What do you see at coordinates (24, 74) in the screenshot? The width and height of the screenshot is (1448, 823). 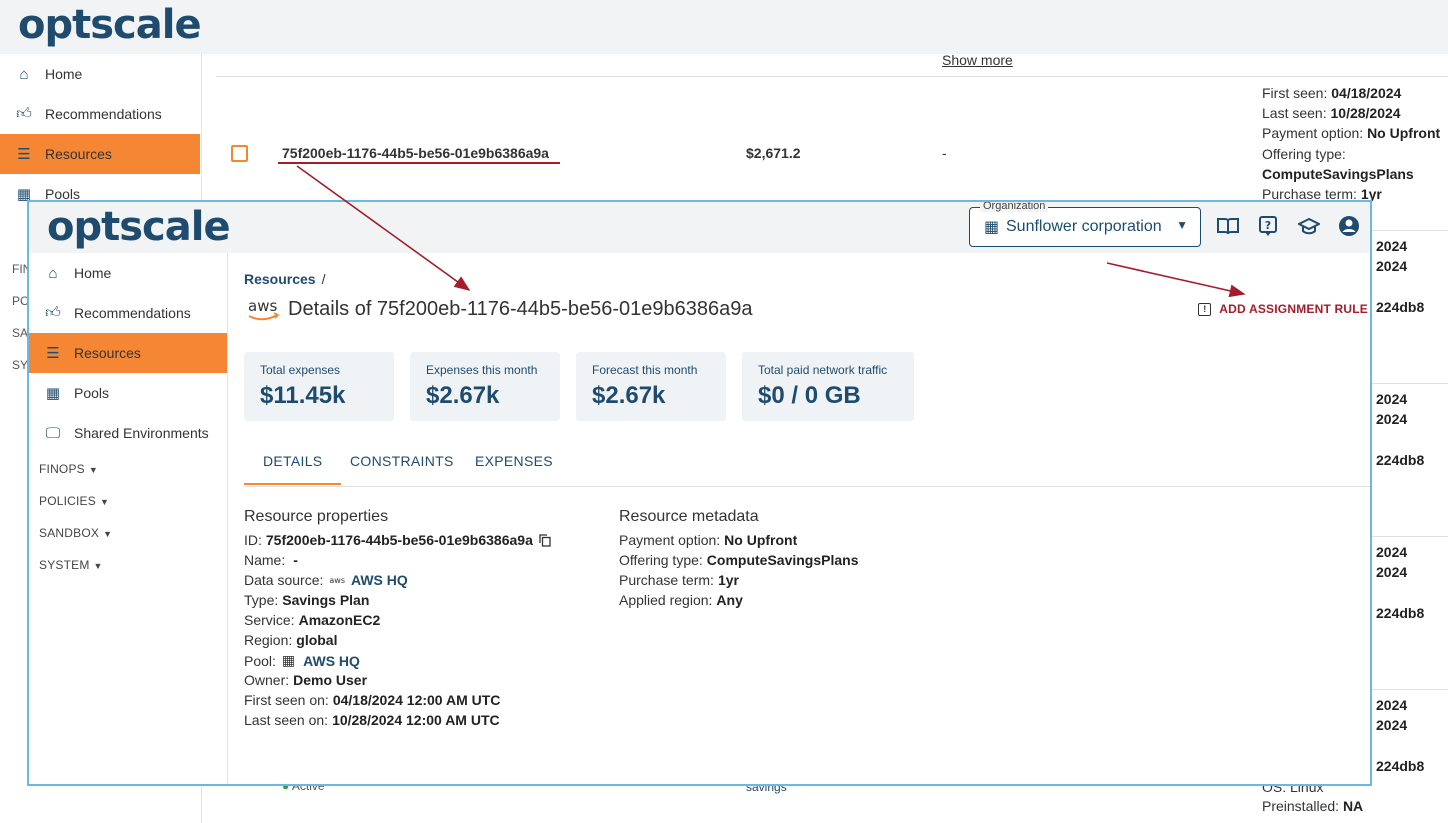 I see `home-icon: ⌂` at bounding box center [24, 74].